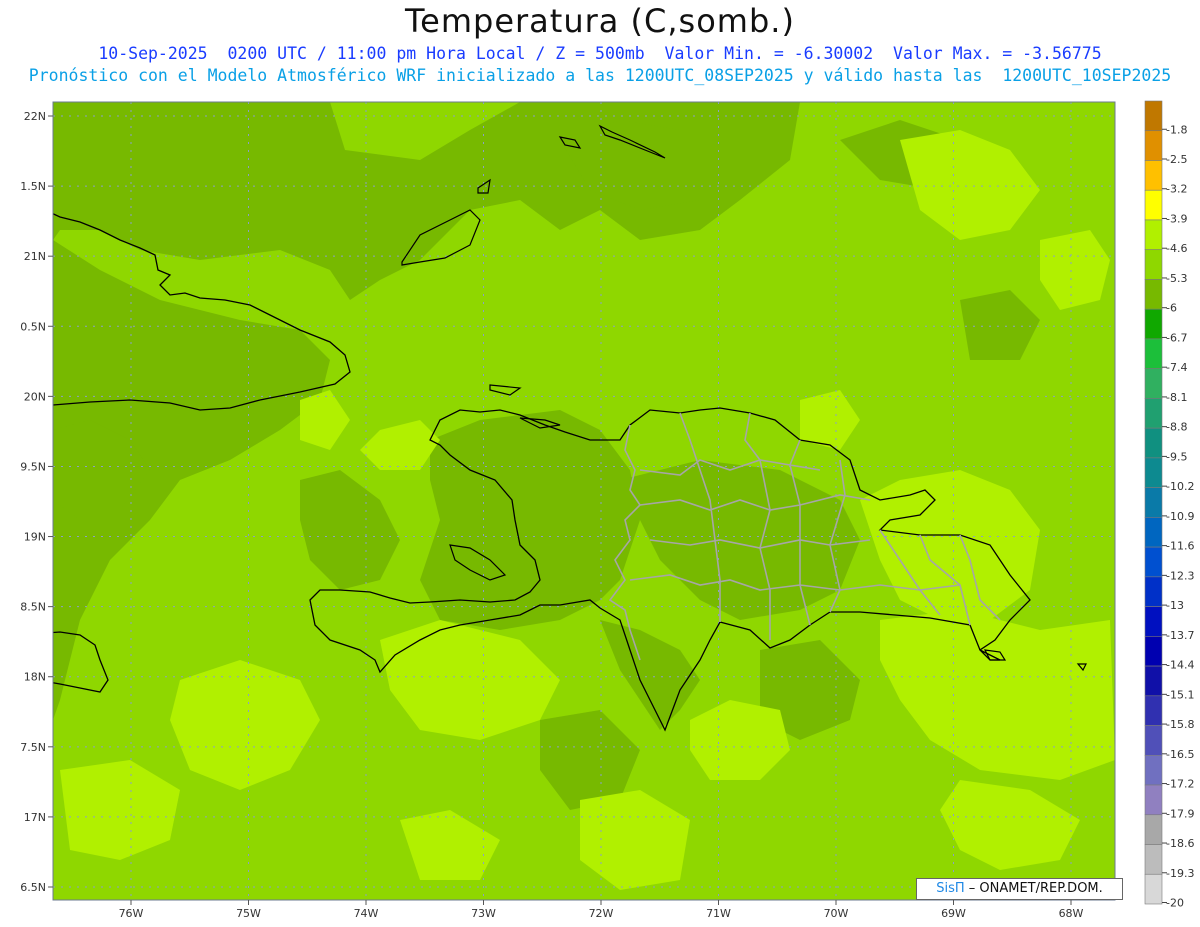  What do you see at coordinates (1176, 456) in the screenshot?
I see `legend-label: -9.5` at bounding box center [1176, 456].